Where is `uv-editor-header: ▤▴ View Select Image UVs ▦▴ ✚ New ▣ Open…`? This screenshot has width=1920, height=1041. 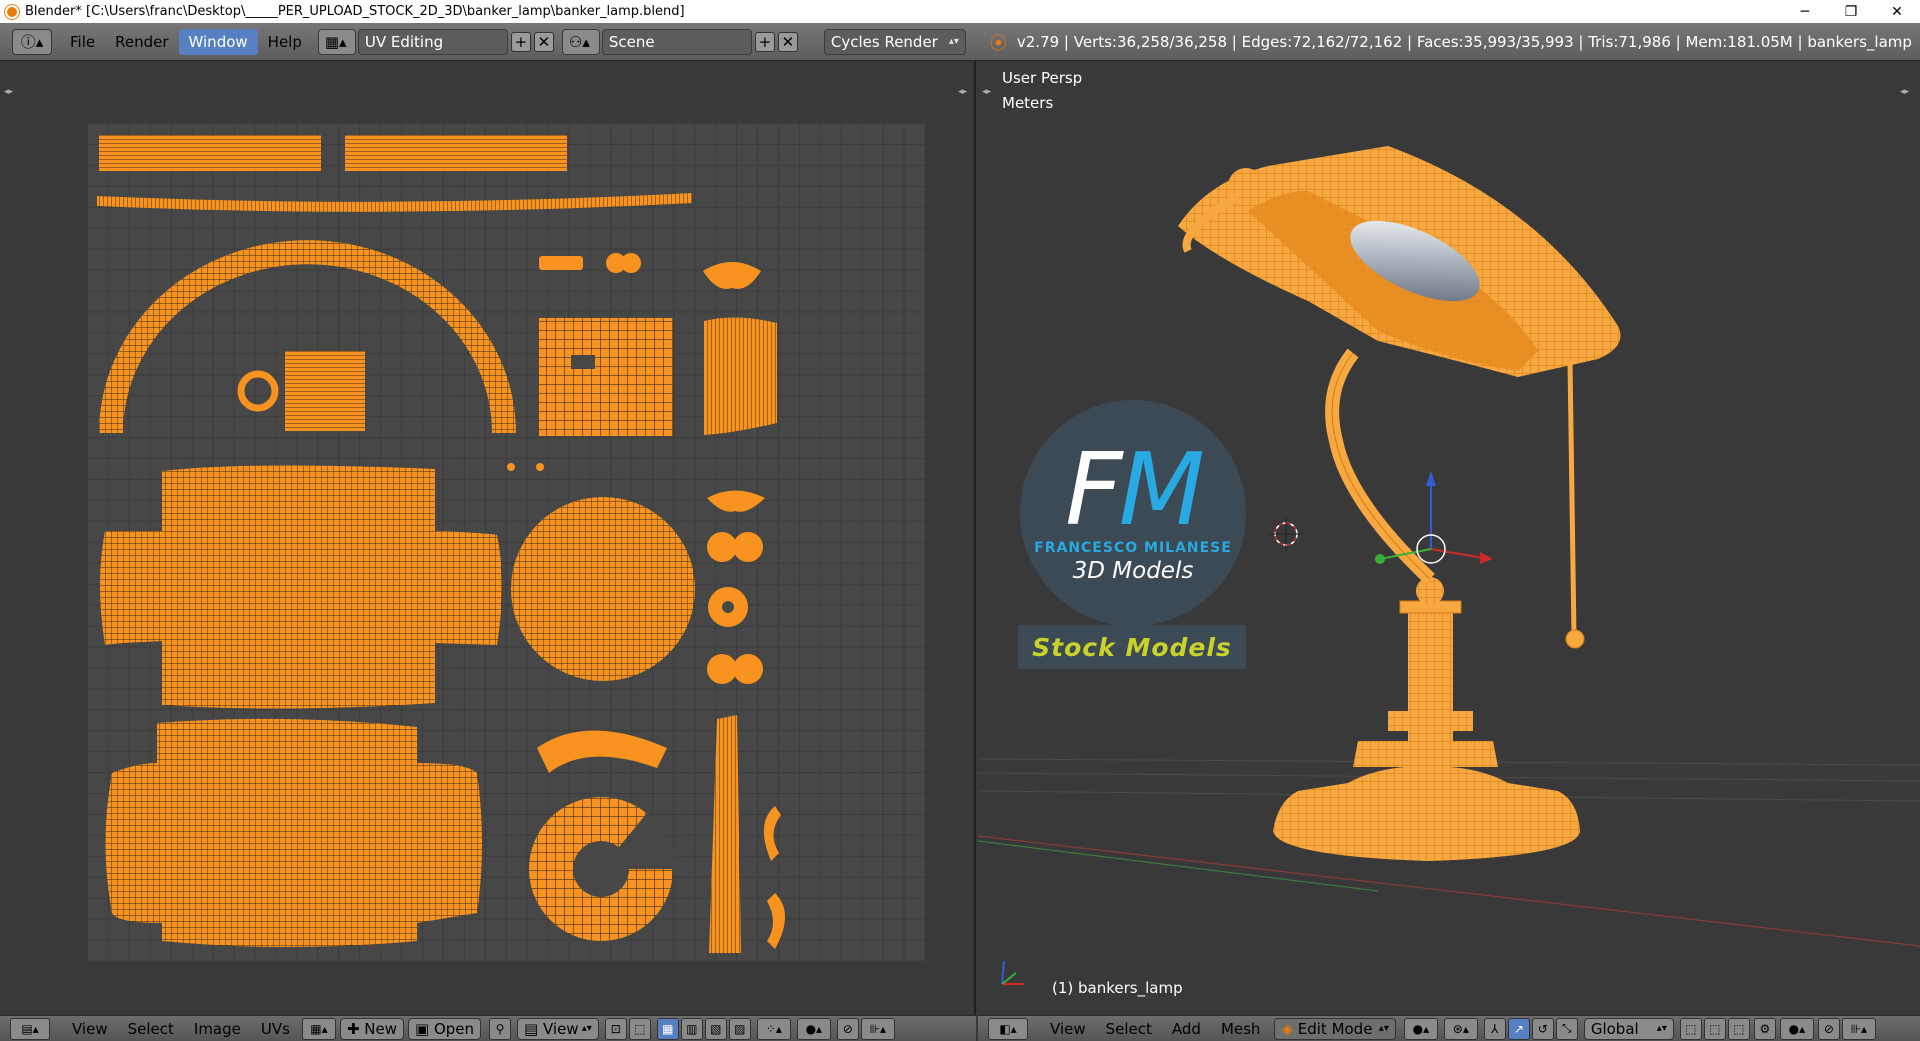 uv-editor-header: ▤▴ View Select Image UVs ▦▴ ✚ New ▣ Open… is located at coordinates (488, 1028).